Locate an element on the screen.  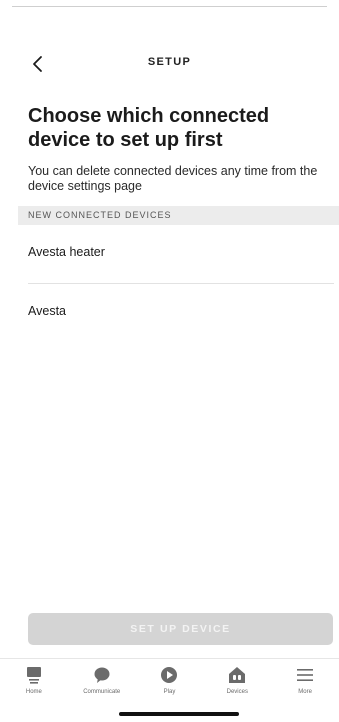
tab-more: More is located at coordinates (305, 680).